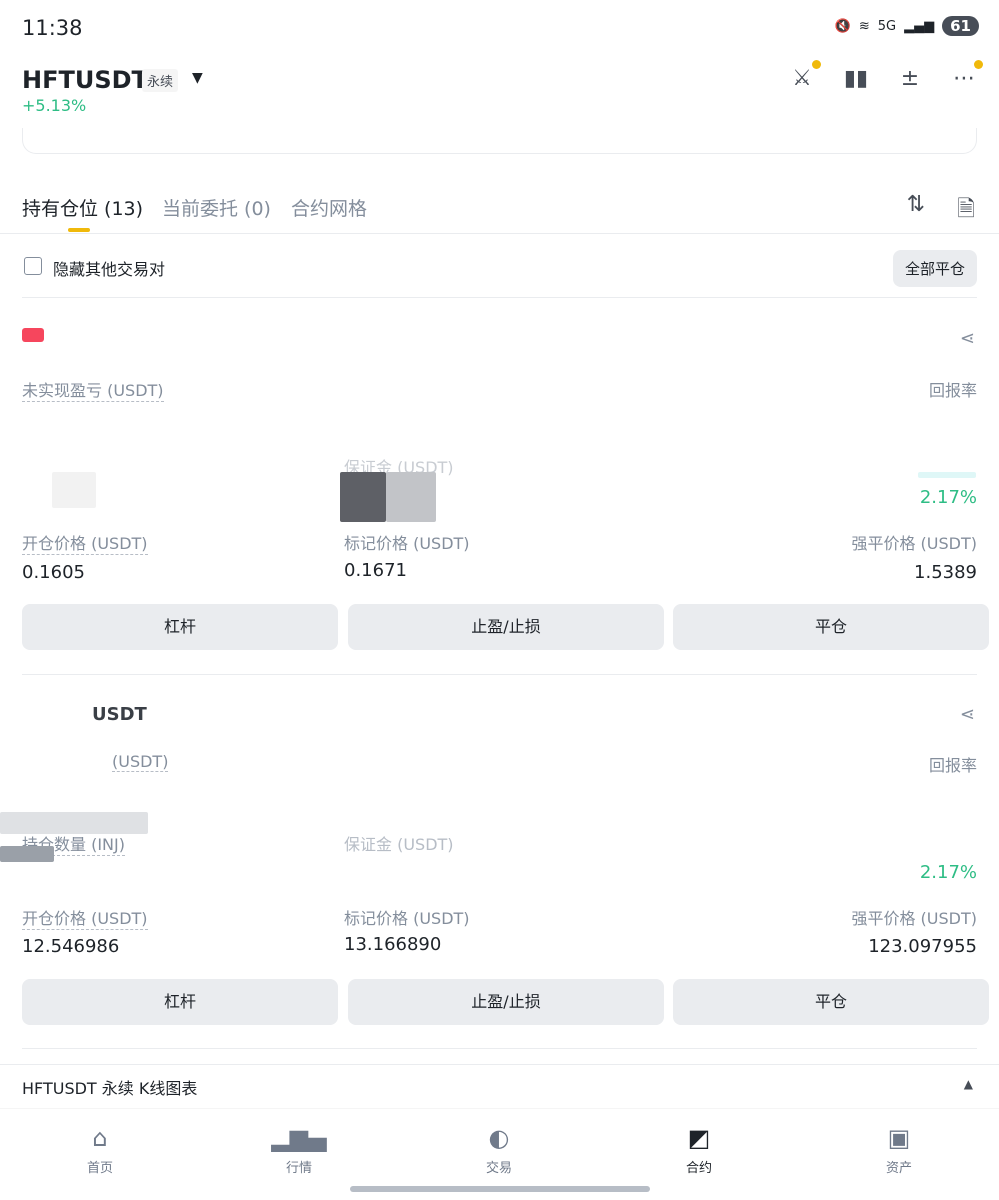 This screenshot has height=1200, width=999. I want to click on status-bar: 11:38 🔇 ≋ 5G ▂▄▆ 61, so click(499, 29).